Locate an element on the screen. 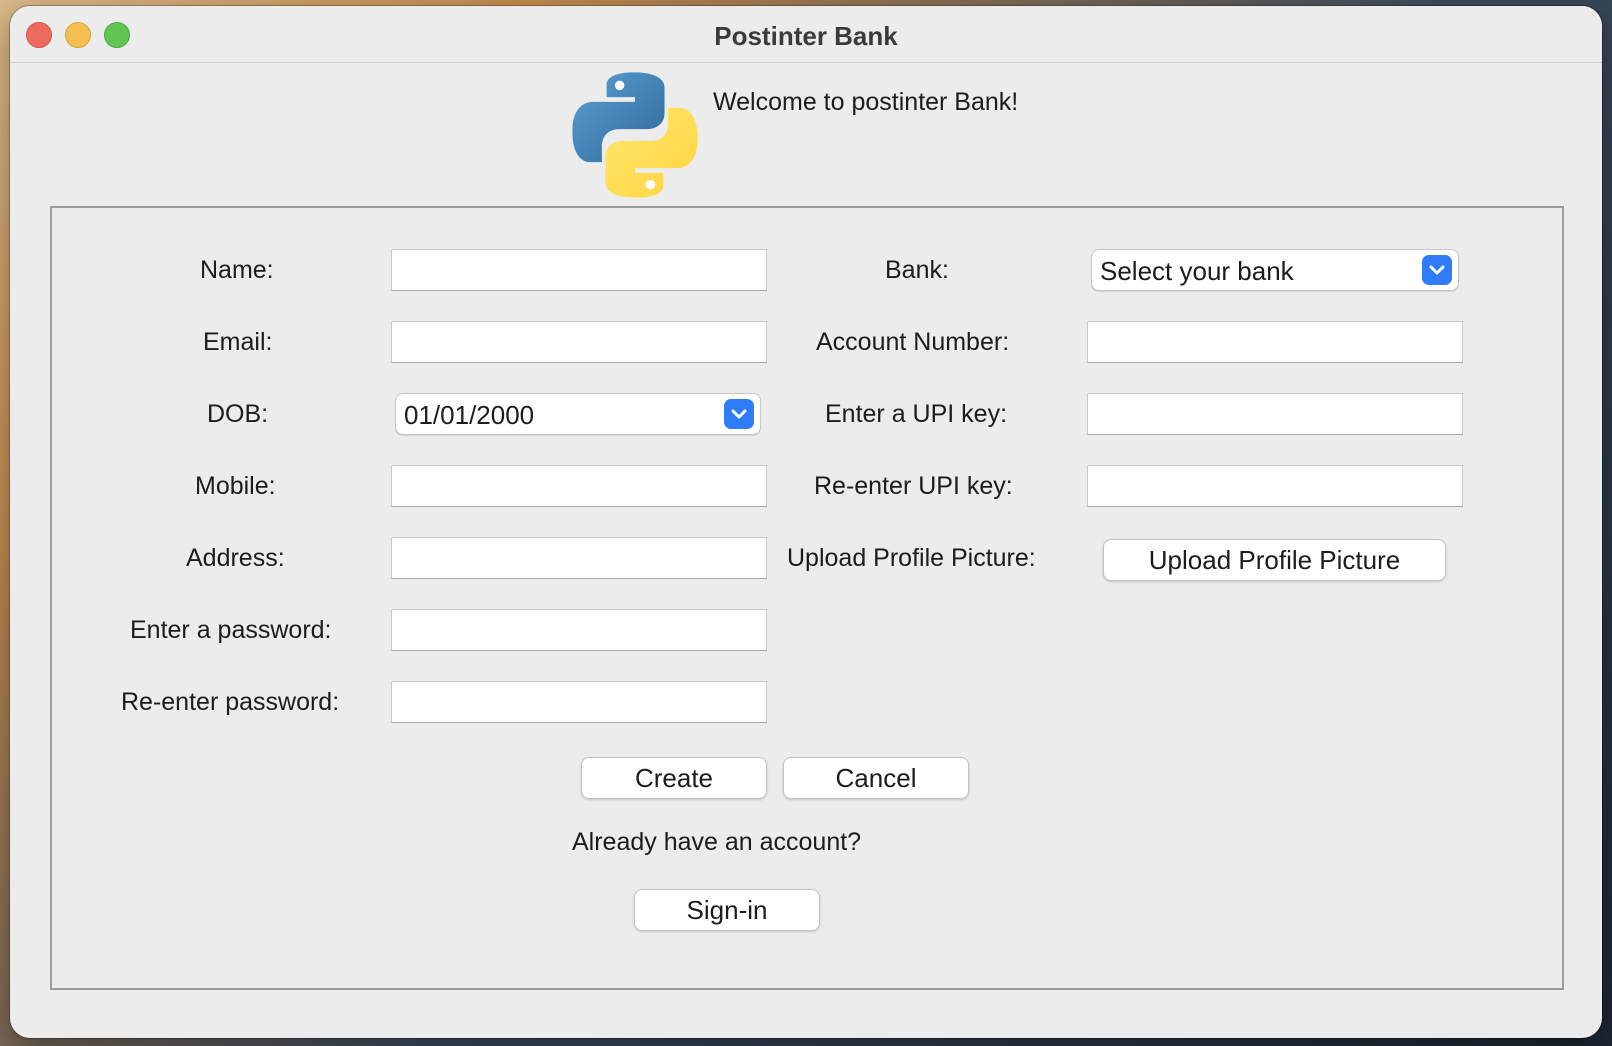  window-title: Postinter Bank is located at coordinates (806, 36).